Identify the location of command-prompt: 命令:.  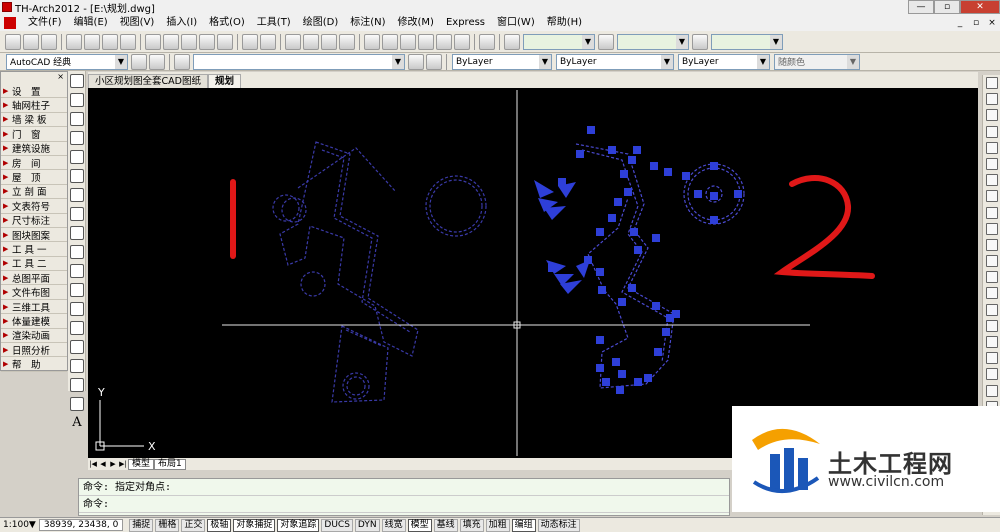
(404, 504).